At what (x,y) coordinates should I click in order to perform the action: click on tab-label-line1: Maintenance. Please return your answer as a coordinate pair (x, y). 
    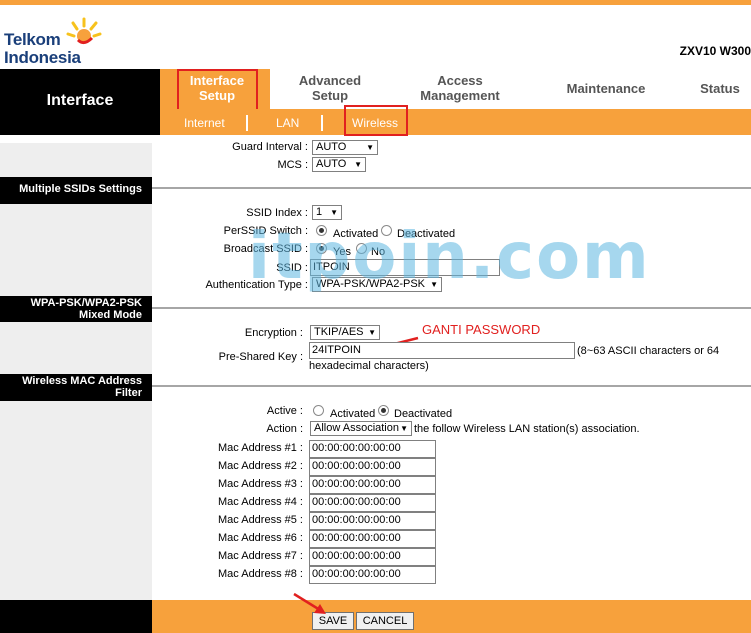
    Looking at the image, I should click on (606, 88).